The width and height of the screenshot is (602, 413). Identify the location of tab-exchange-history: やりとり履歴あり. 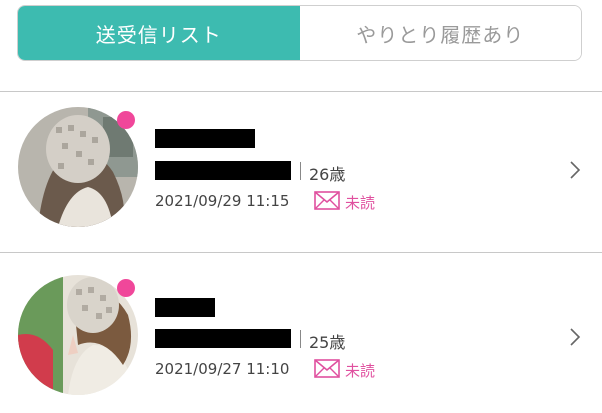
(440, 33).